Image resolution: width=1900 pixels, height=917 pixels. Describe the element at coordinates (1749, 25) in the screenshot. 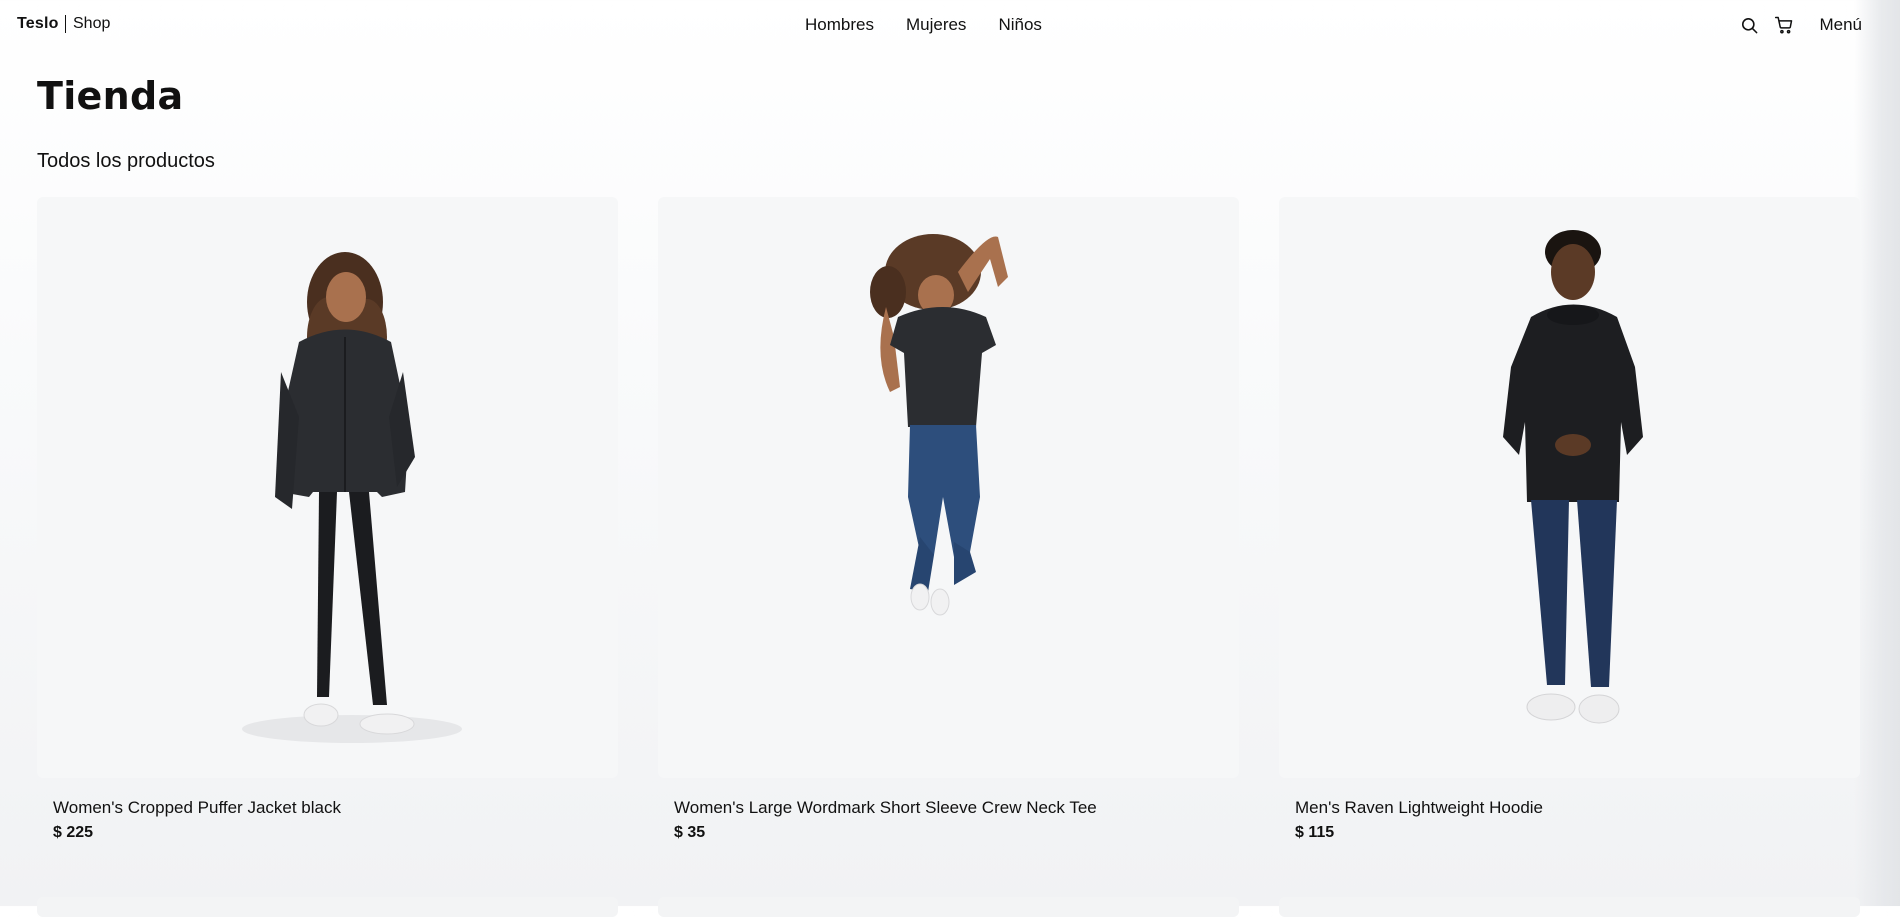

I see `search-icon` at that location.